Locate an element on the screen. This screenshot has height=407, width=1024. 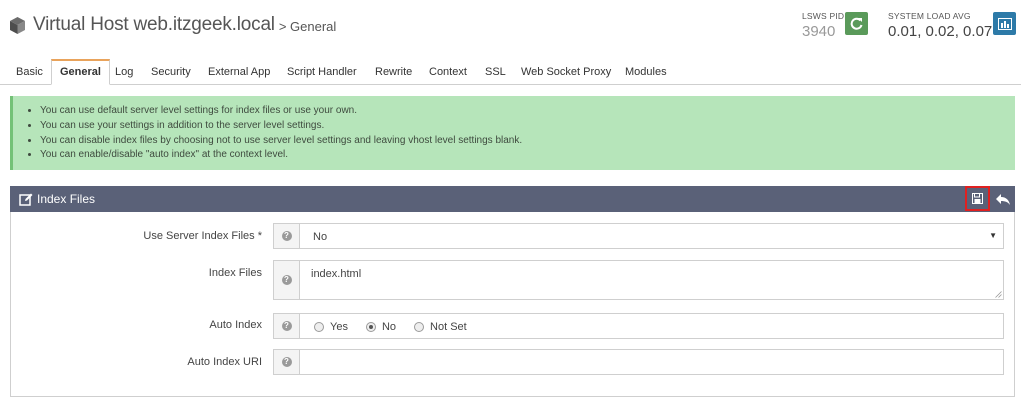
back-icon is located at coordinates (1003, 199).